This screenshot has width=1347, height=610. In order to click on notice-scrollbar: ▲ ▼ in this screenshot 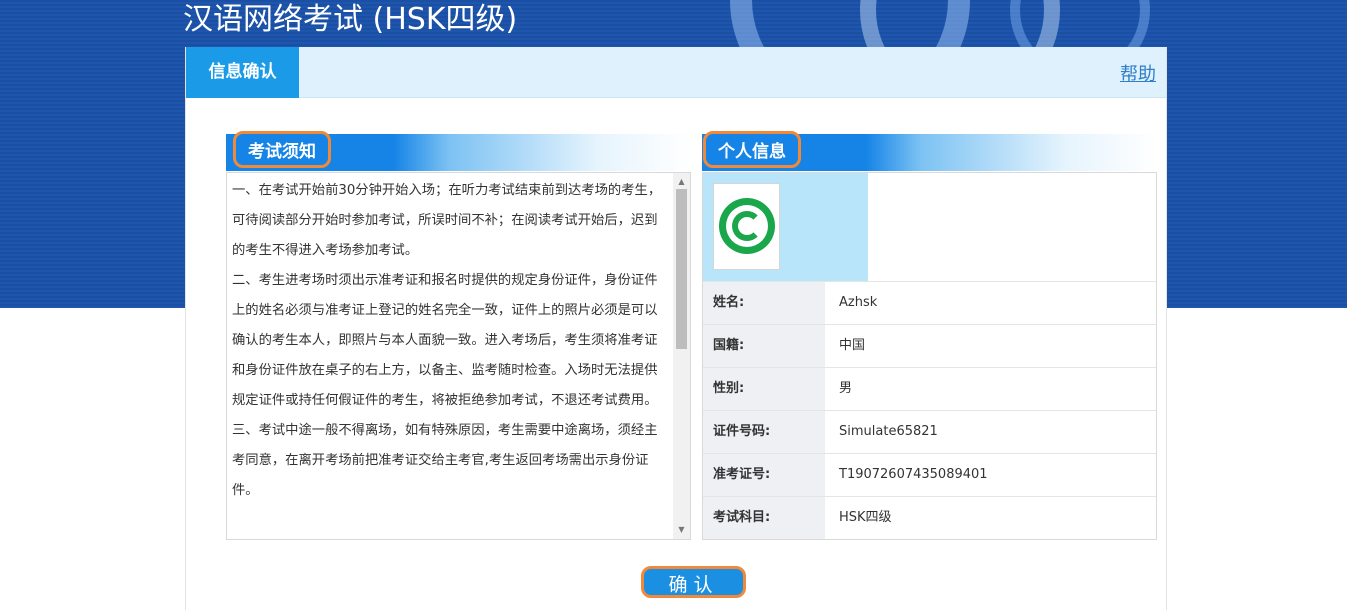, I will do `click(681, 356)`.